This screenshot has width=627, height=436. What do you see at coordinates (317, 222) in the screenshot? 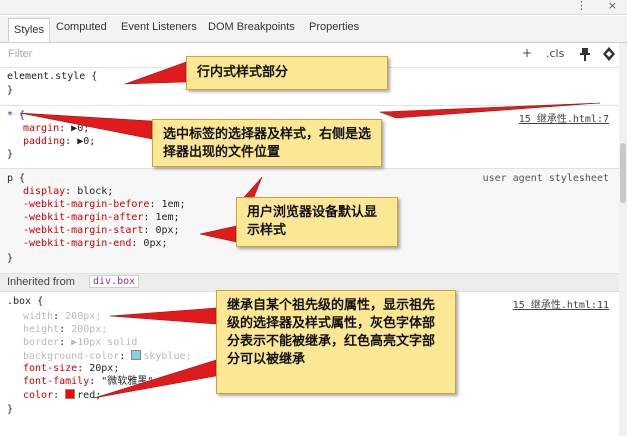
I see `callout-user-agent: 用户浏览器设备默认显示样式` at bounding box center [317, 222].